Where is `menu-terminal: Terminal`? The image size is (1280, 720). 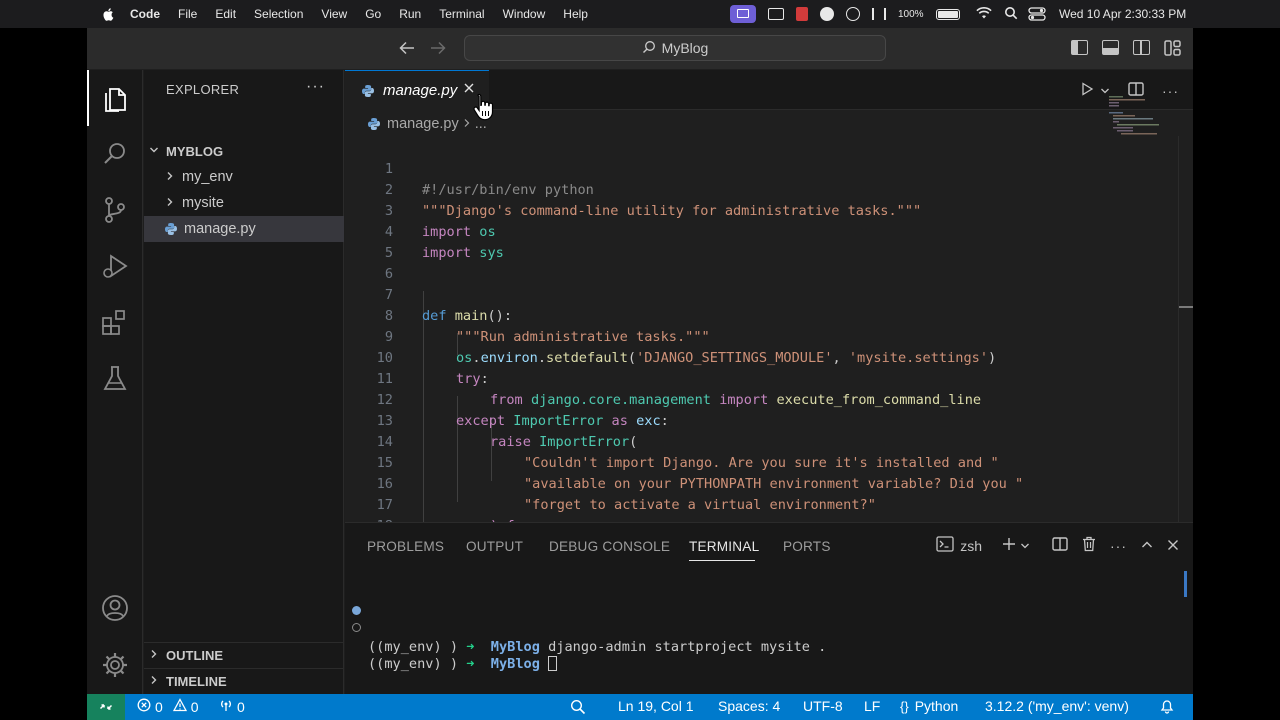 menu-terminal: Terminal is located at coordinates (461, 14).